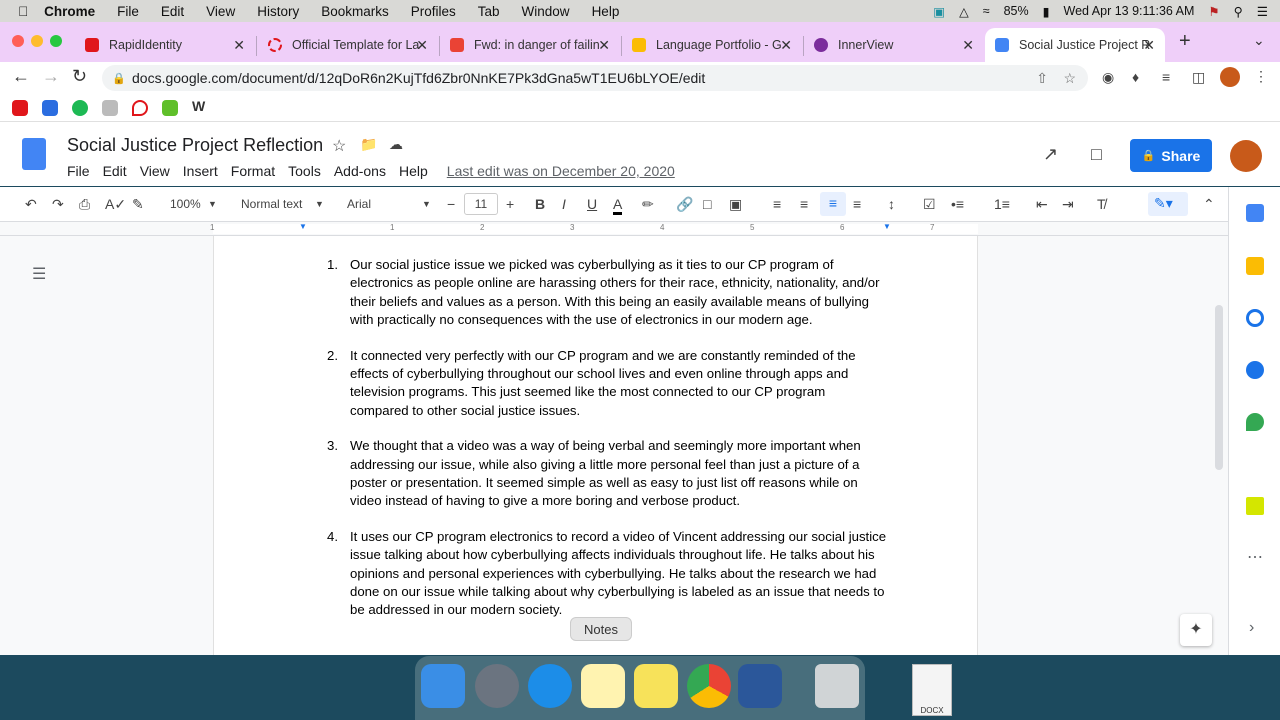 The width and height of the screenshot is (1280, 720). What do you see at coordinates (1255, 557) in the screenshot?
I see `more-addons-icon: ⋯` at bounding box center [1255, 557].